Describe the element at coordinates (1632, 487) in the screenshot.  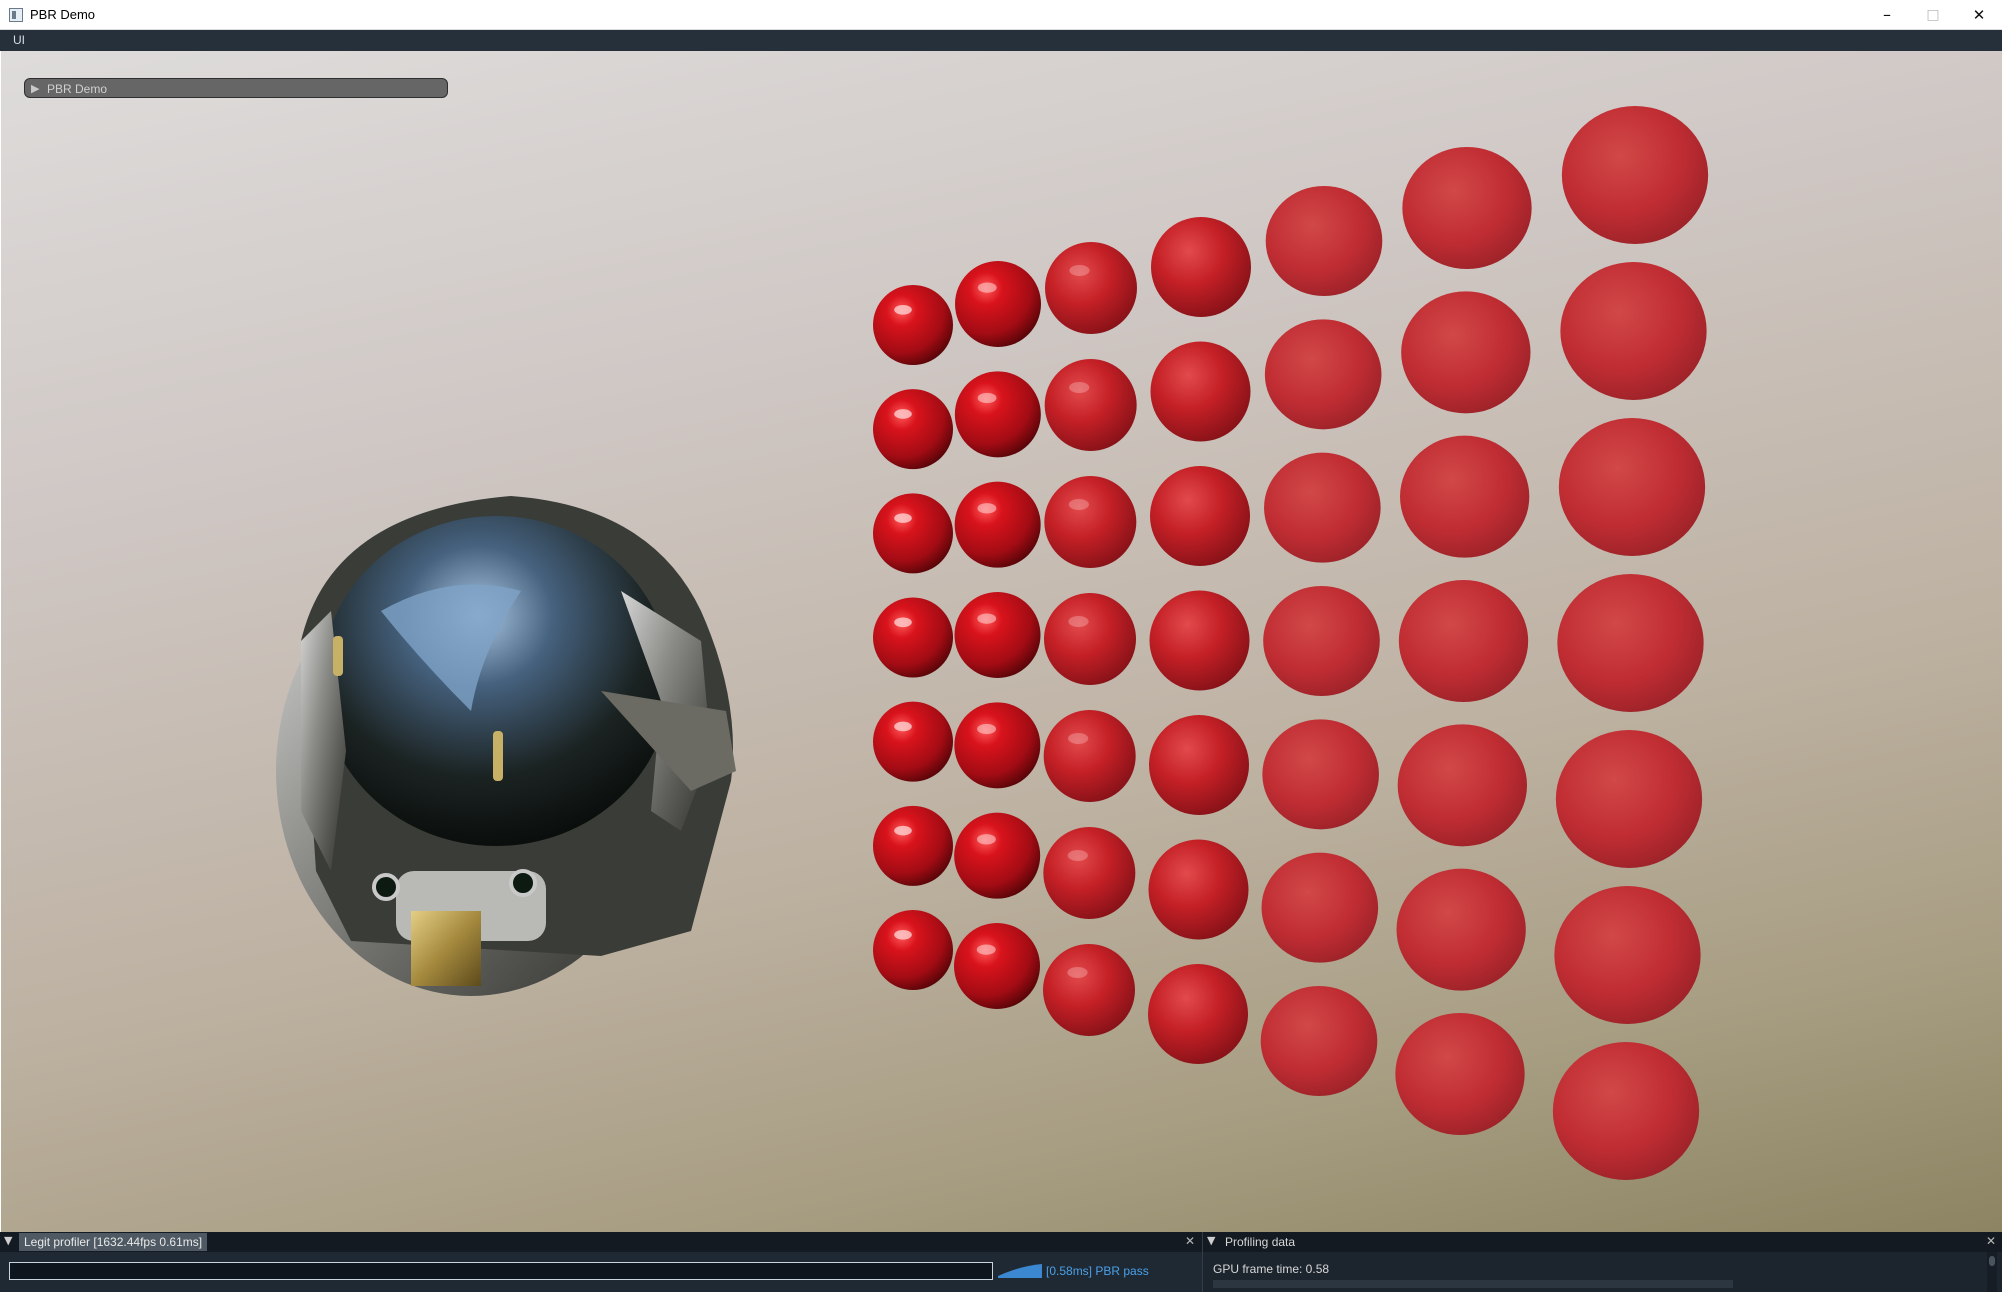
I see `sphere-r3-c7` at that location.